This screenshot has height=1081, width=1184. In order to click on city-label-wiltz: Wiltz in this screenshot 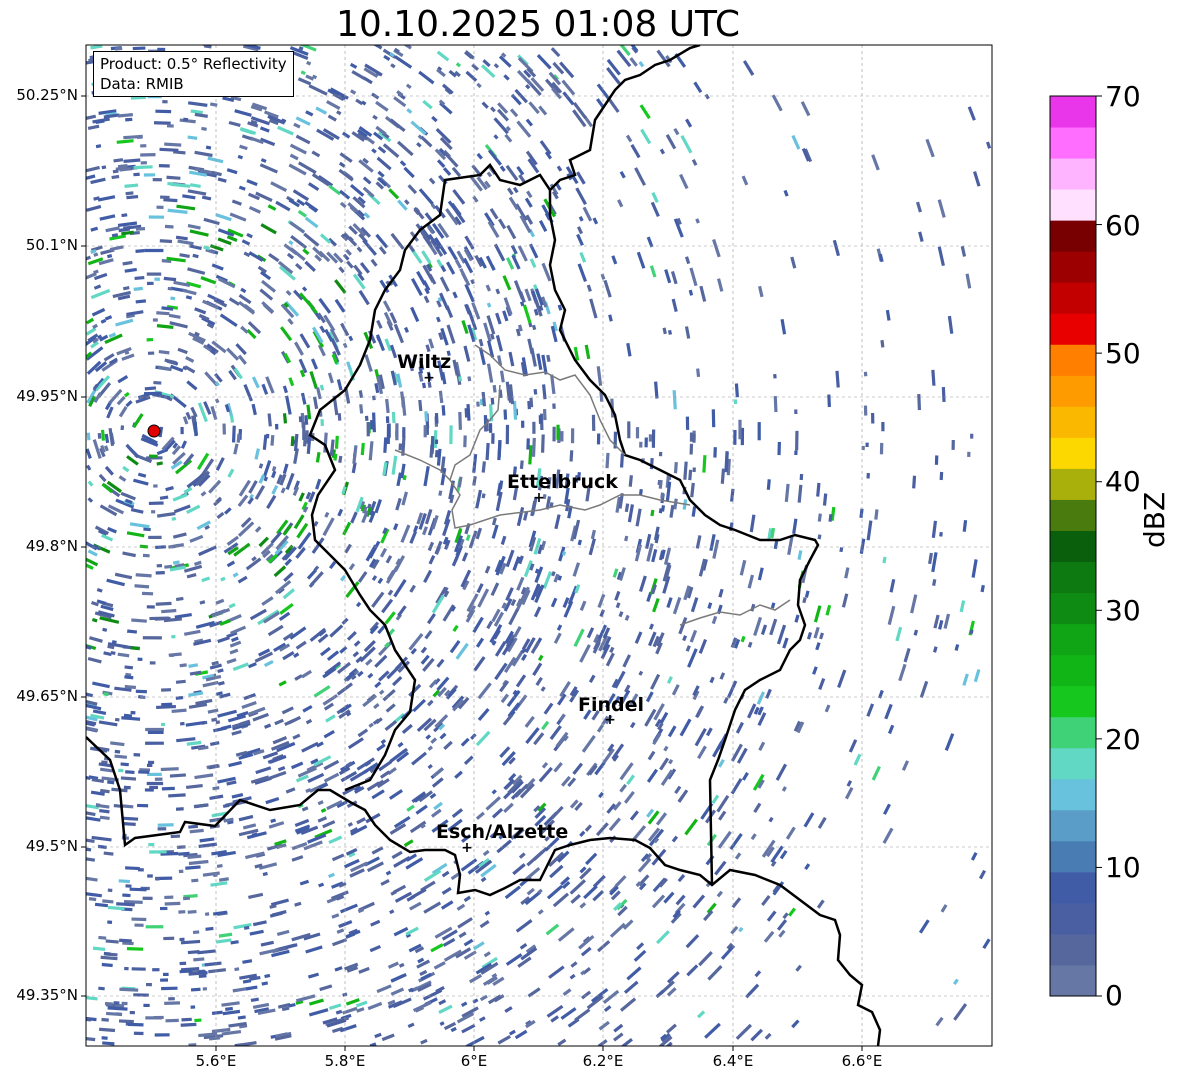, I will do `click(424, 362)`.